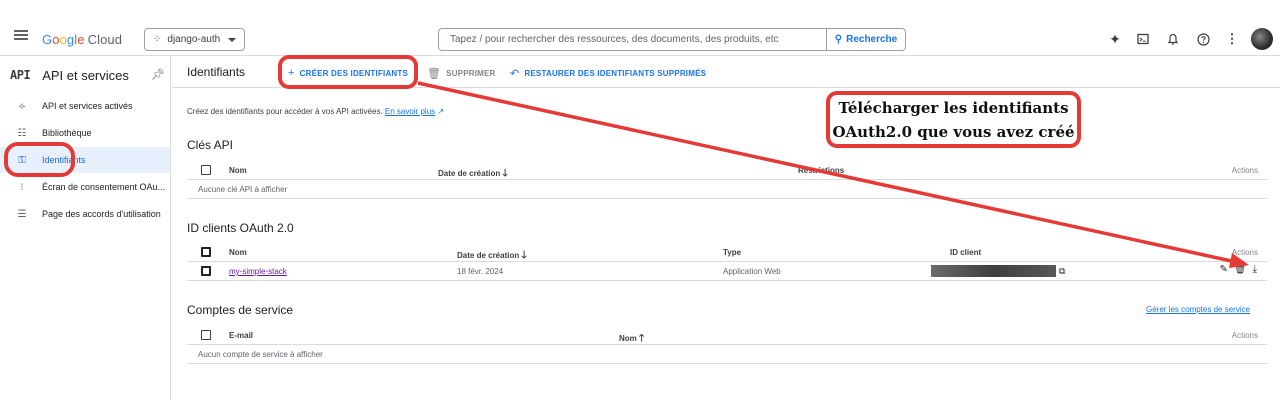 Image resolution: width=1280 pixels, height=400 pixels. I want to click on search-icon: ⚲, so click(838, 39).